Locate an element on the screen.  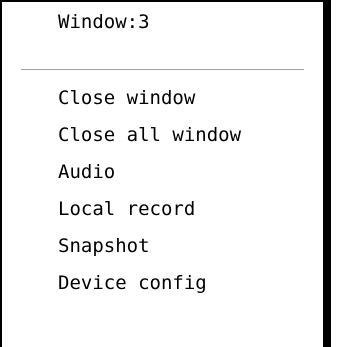
menu-item-local-record: Local record is located at coordinates (162, 209).